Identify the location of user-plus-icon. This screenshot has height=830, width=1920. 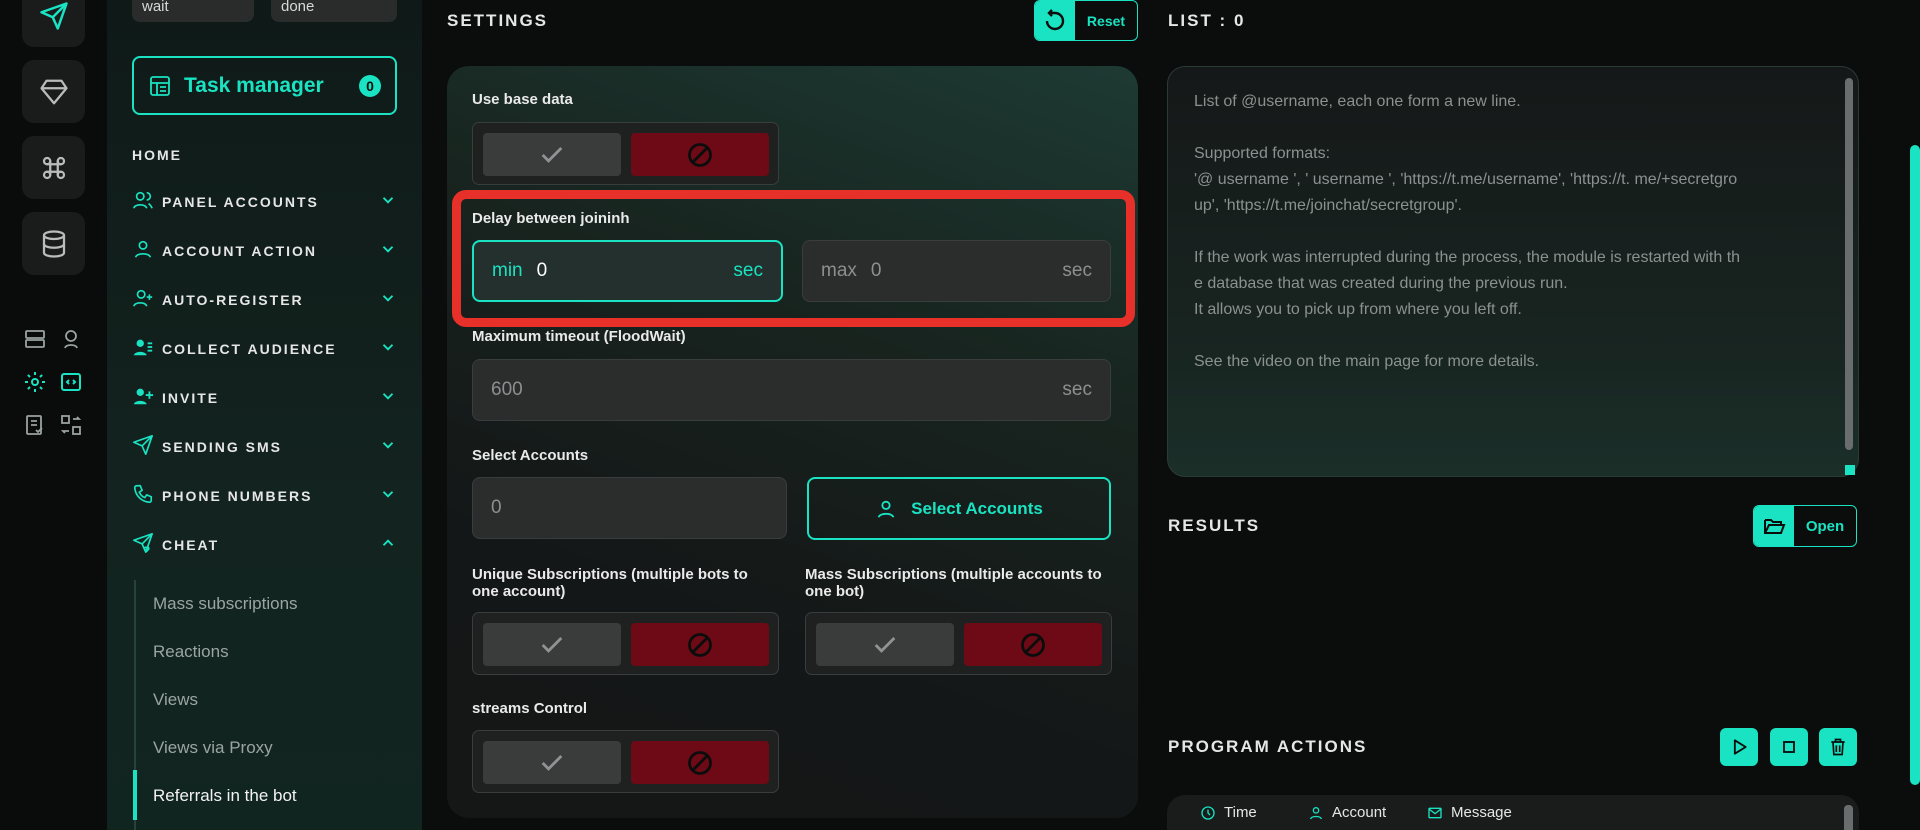
(143, 298).